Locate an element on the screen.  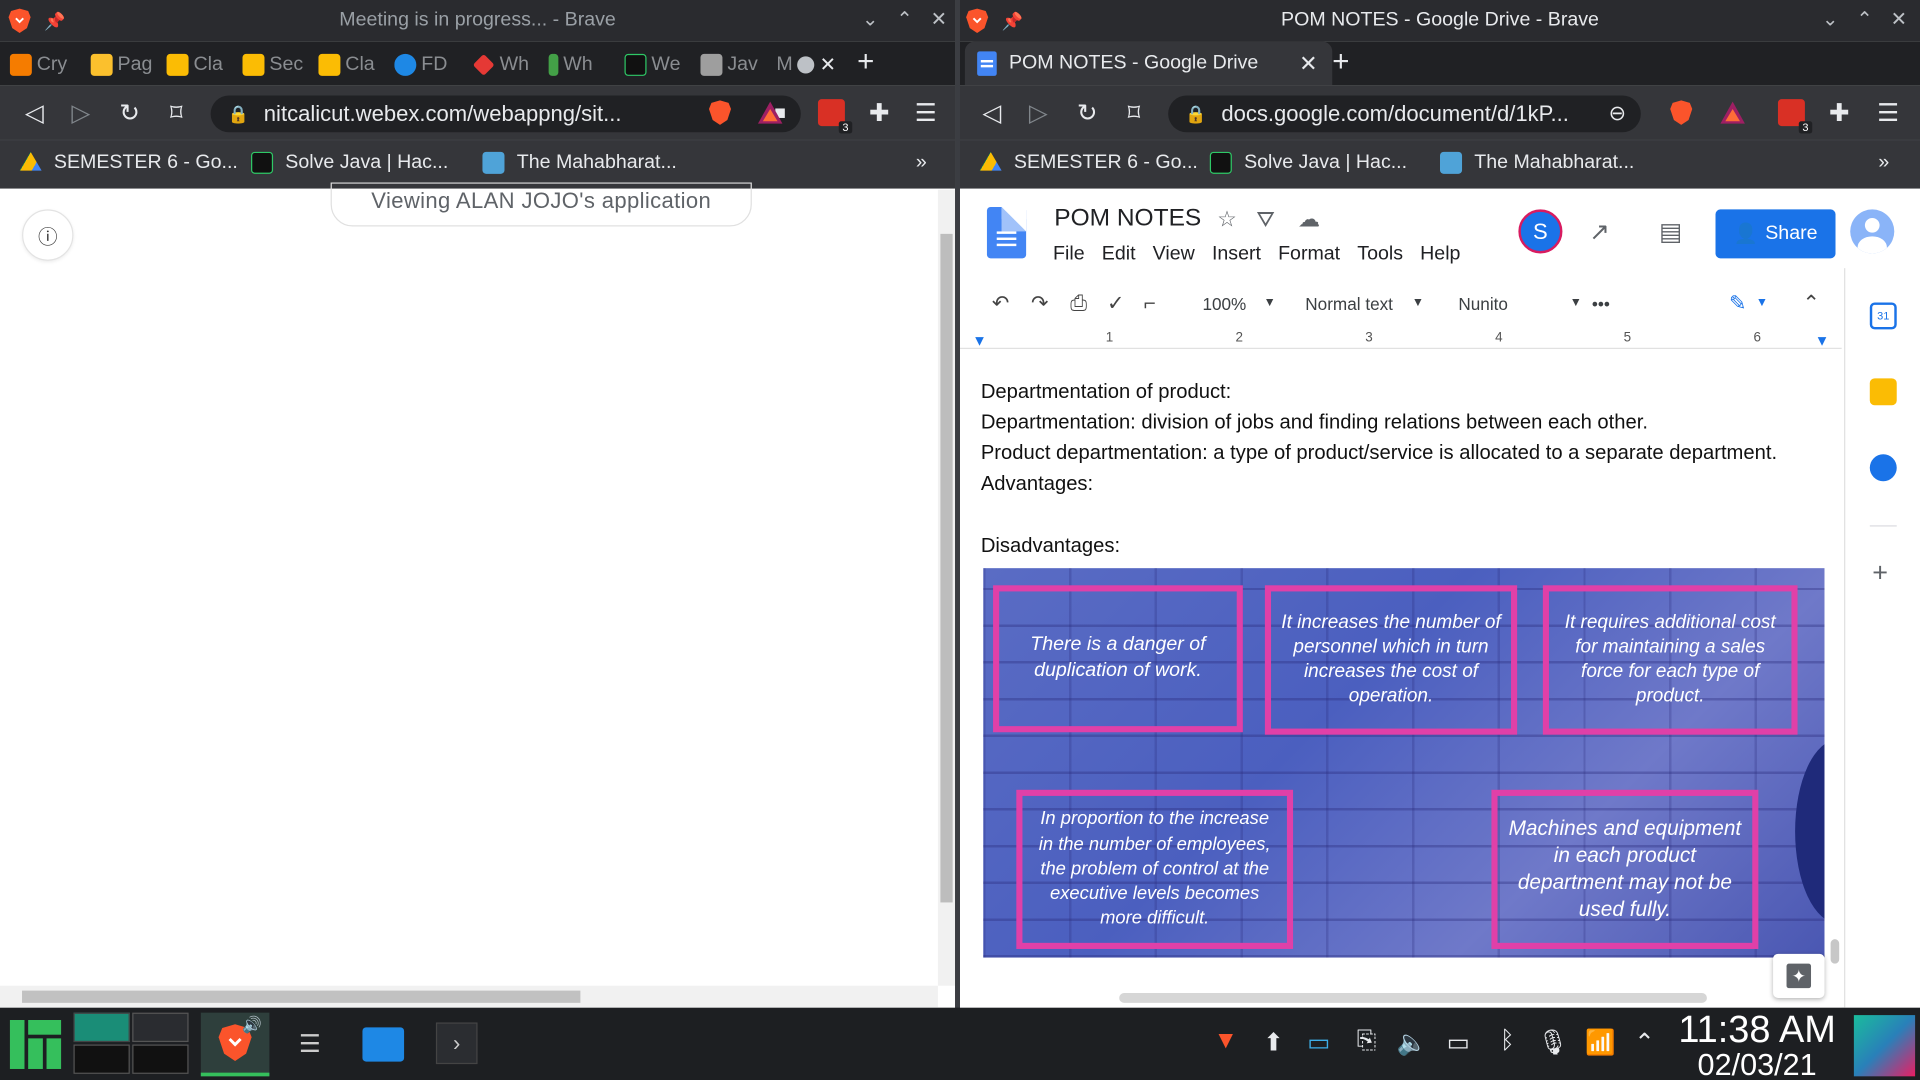
brave-rewards-icon is located at coordinates (770, 112).